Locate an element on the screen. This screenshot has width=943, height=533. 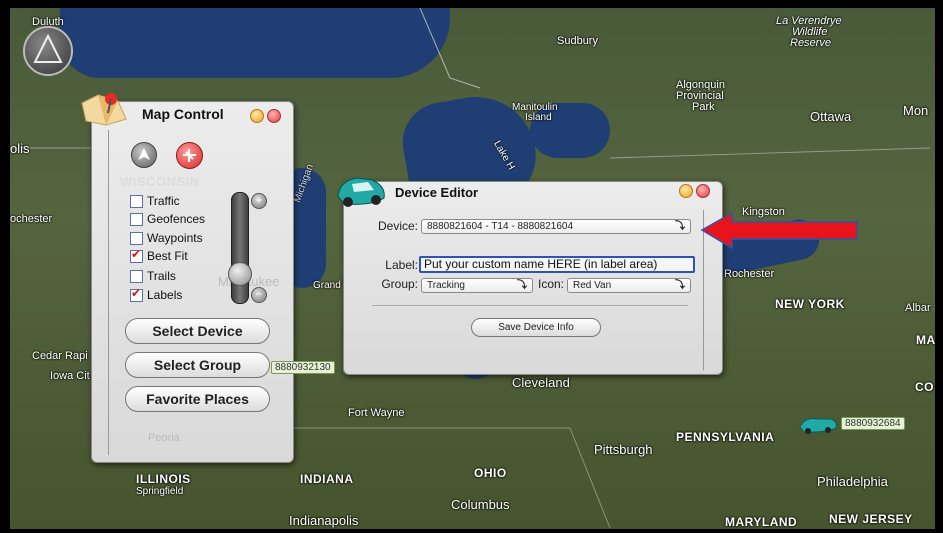
arrow-up-icon is located at coordinates (144, 154).